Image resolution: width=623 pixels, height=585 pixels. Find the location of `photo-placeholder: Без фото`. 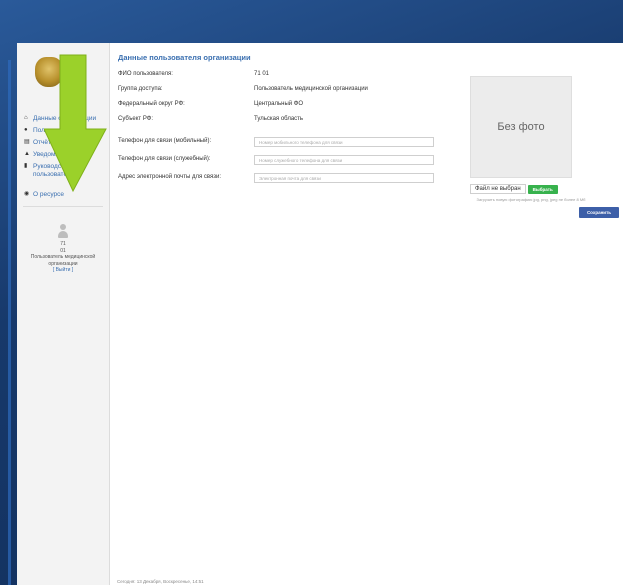

photo-placeholder: Без фото is located at coordinates (521, 127).